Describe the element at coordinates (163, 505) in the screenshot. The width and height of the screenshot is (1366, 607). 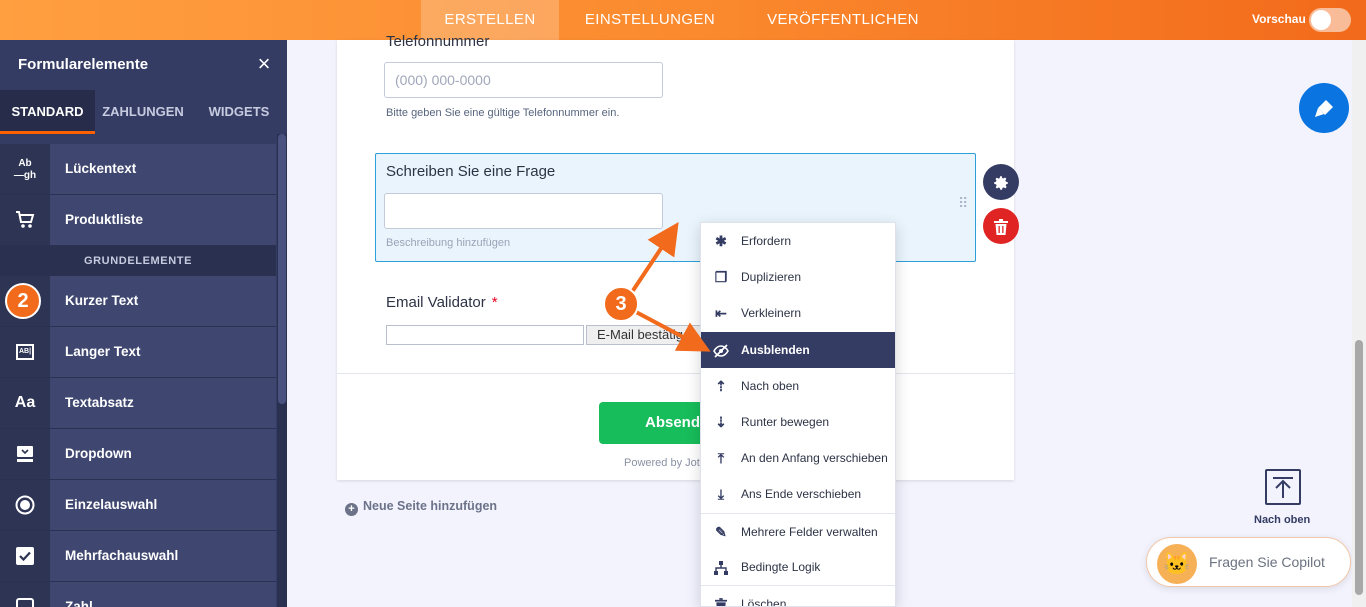
I see `sidebar-item-label: Einzelauswahl` at that location.